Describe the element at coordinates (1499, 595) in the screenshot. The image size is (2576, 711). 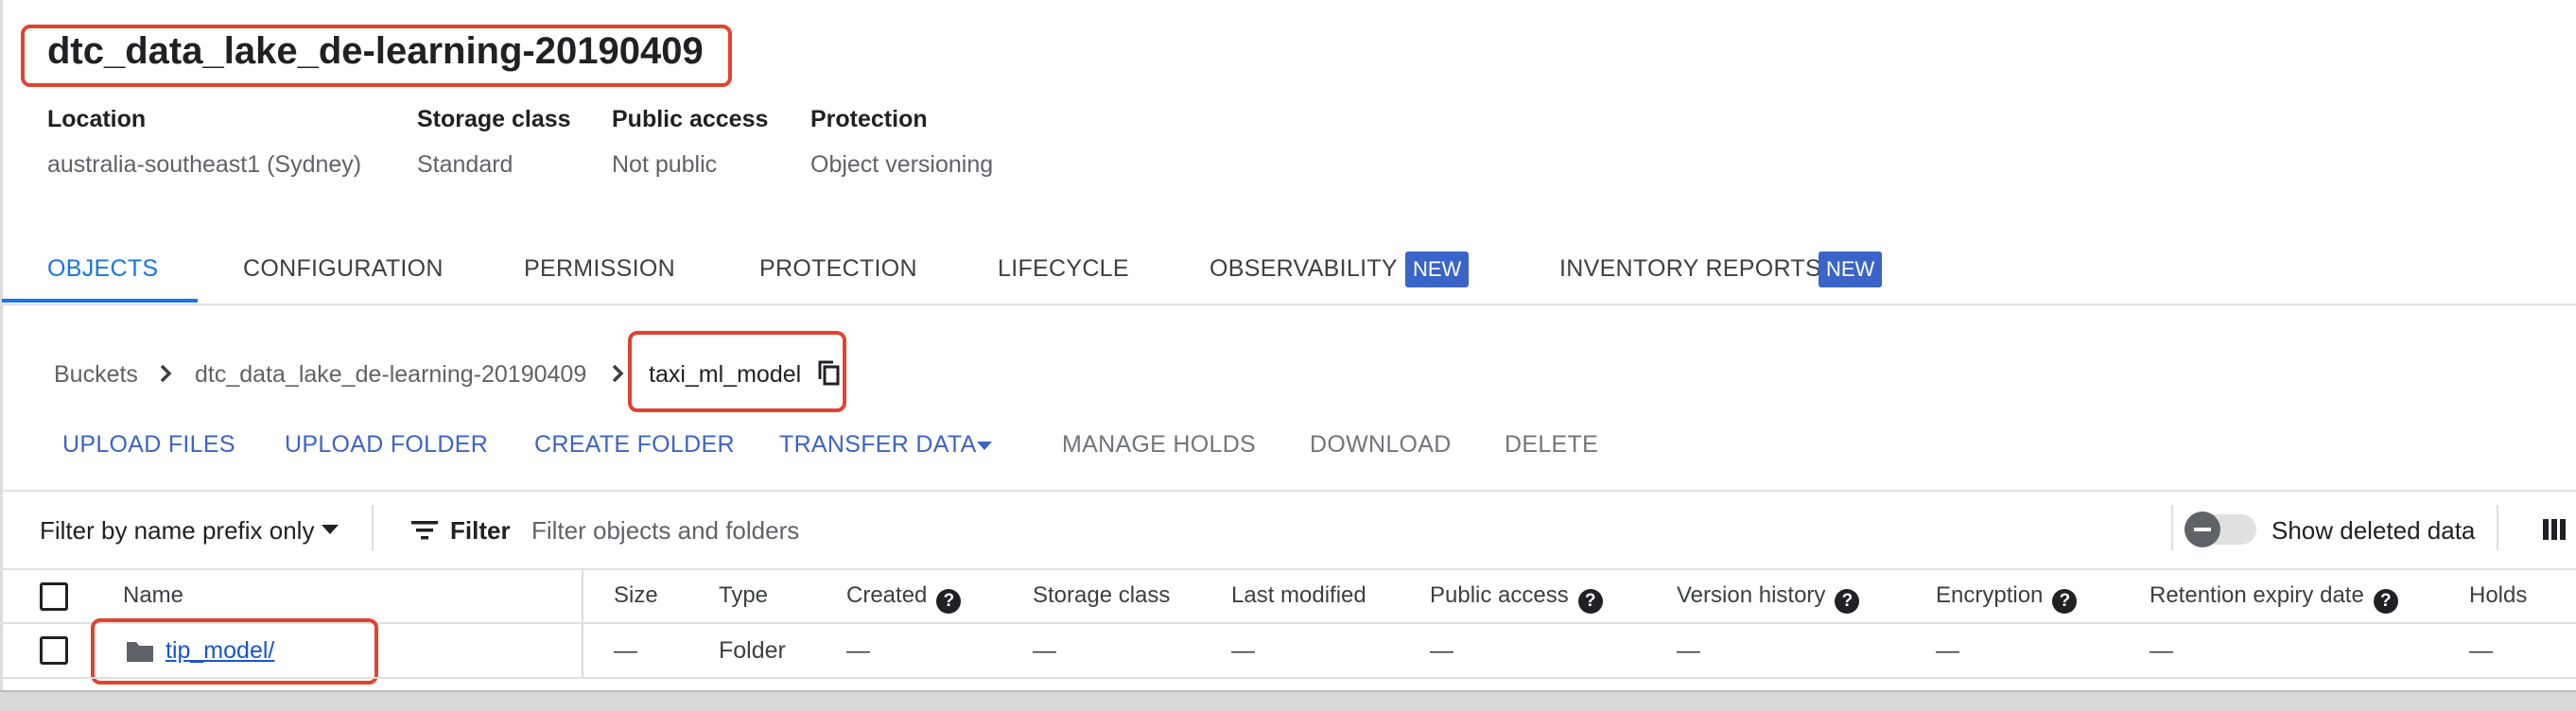
I see `column-header-public-access-label: Public access` at that location.